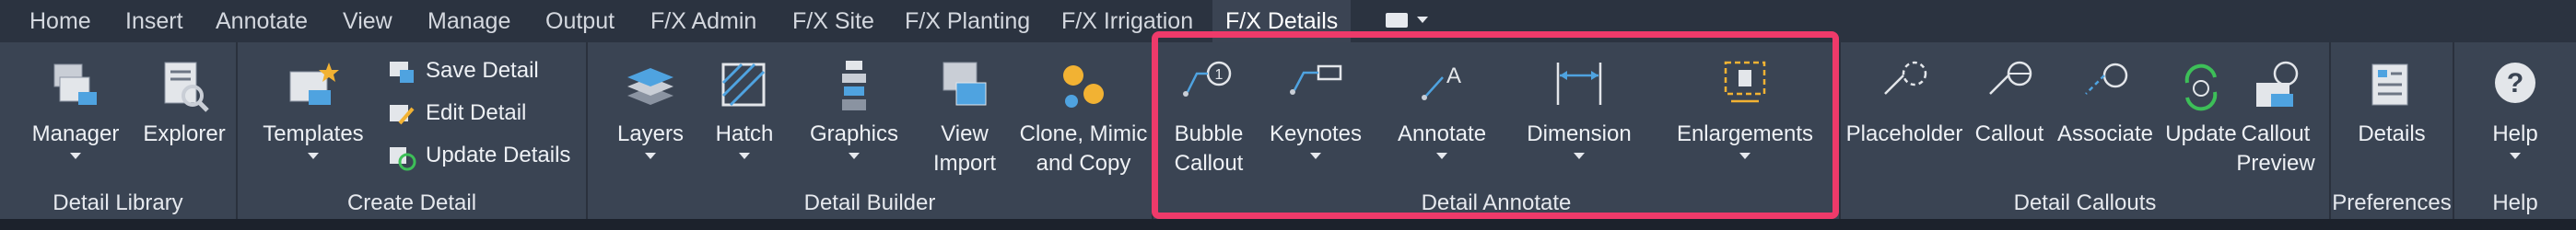  I want to click on tab-annotate: Annotate, so click(262, 21).